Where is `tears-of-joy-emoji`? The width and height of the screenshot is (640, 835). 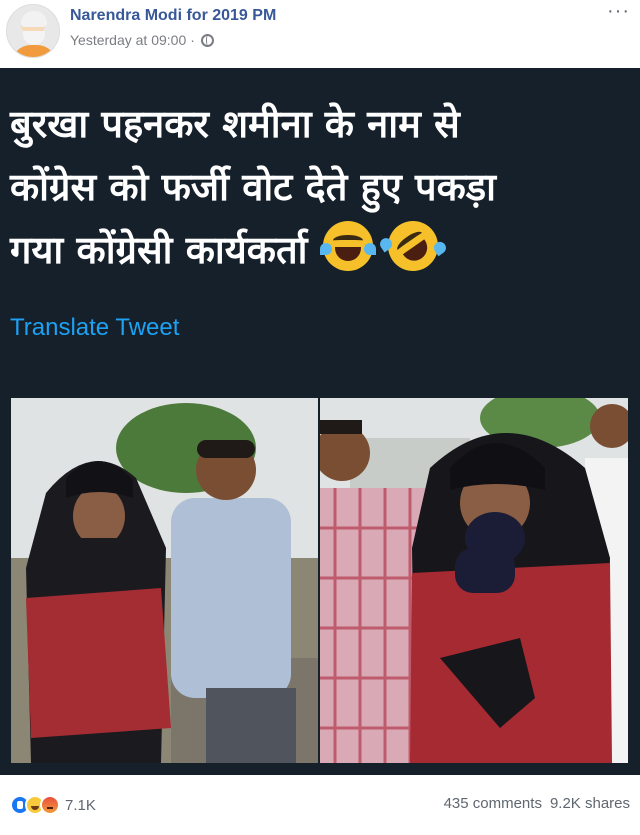
tears-of-joy-emoji is located at coordinates (347, 246).